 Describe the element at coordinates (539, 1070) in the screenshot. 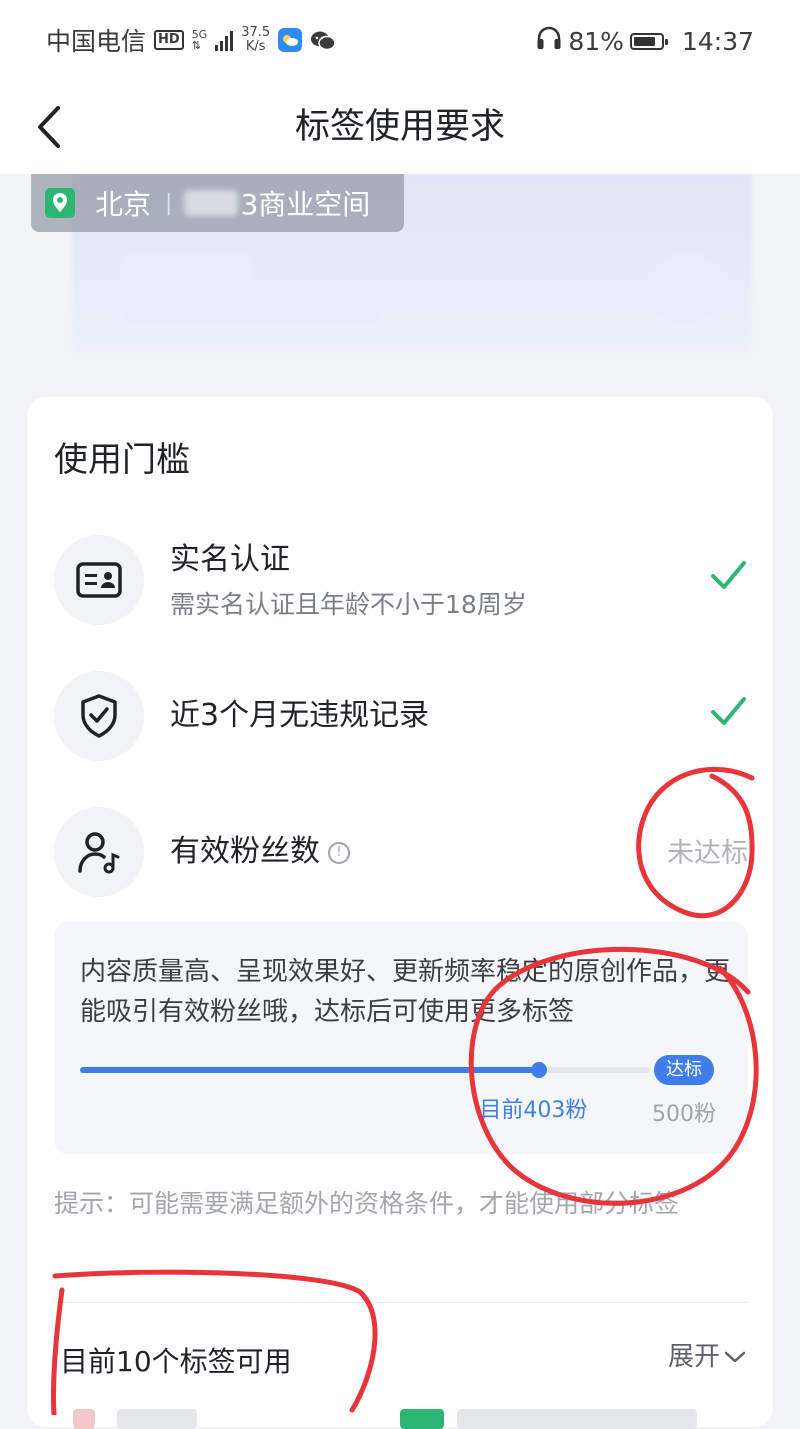

I see `fans-progress-knob` at that location.